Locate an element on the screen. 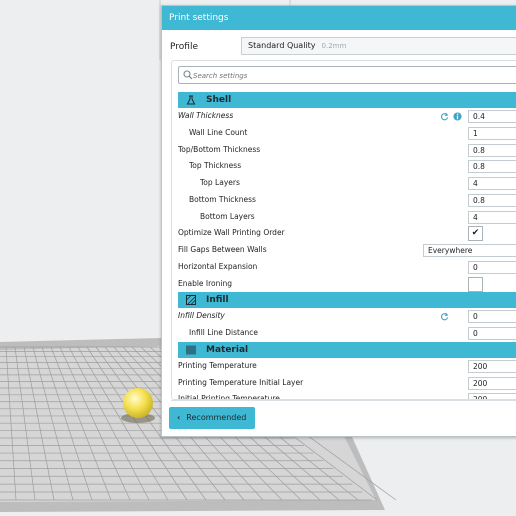 The image size is (516, 516). setting-row-printing-temperature: Printing Temperature 200 is located at coordinates (347, 366).